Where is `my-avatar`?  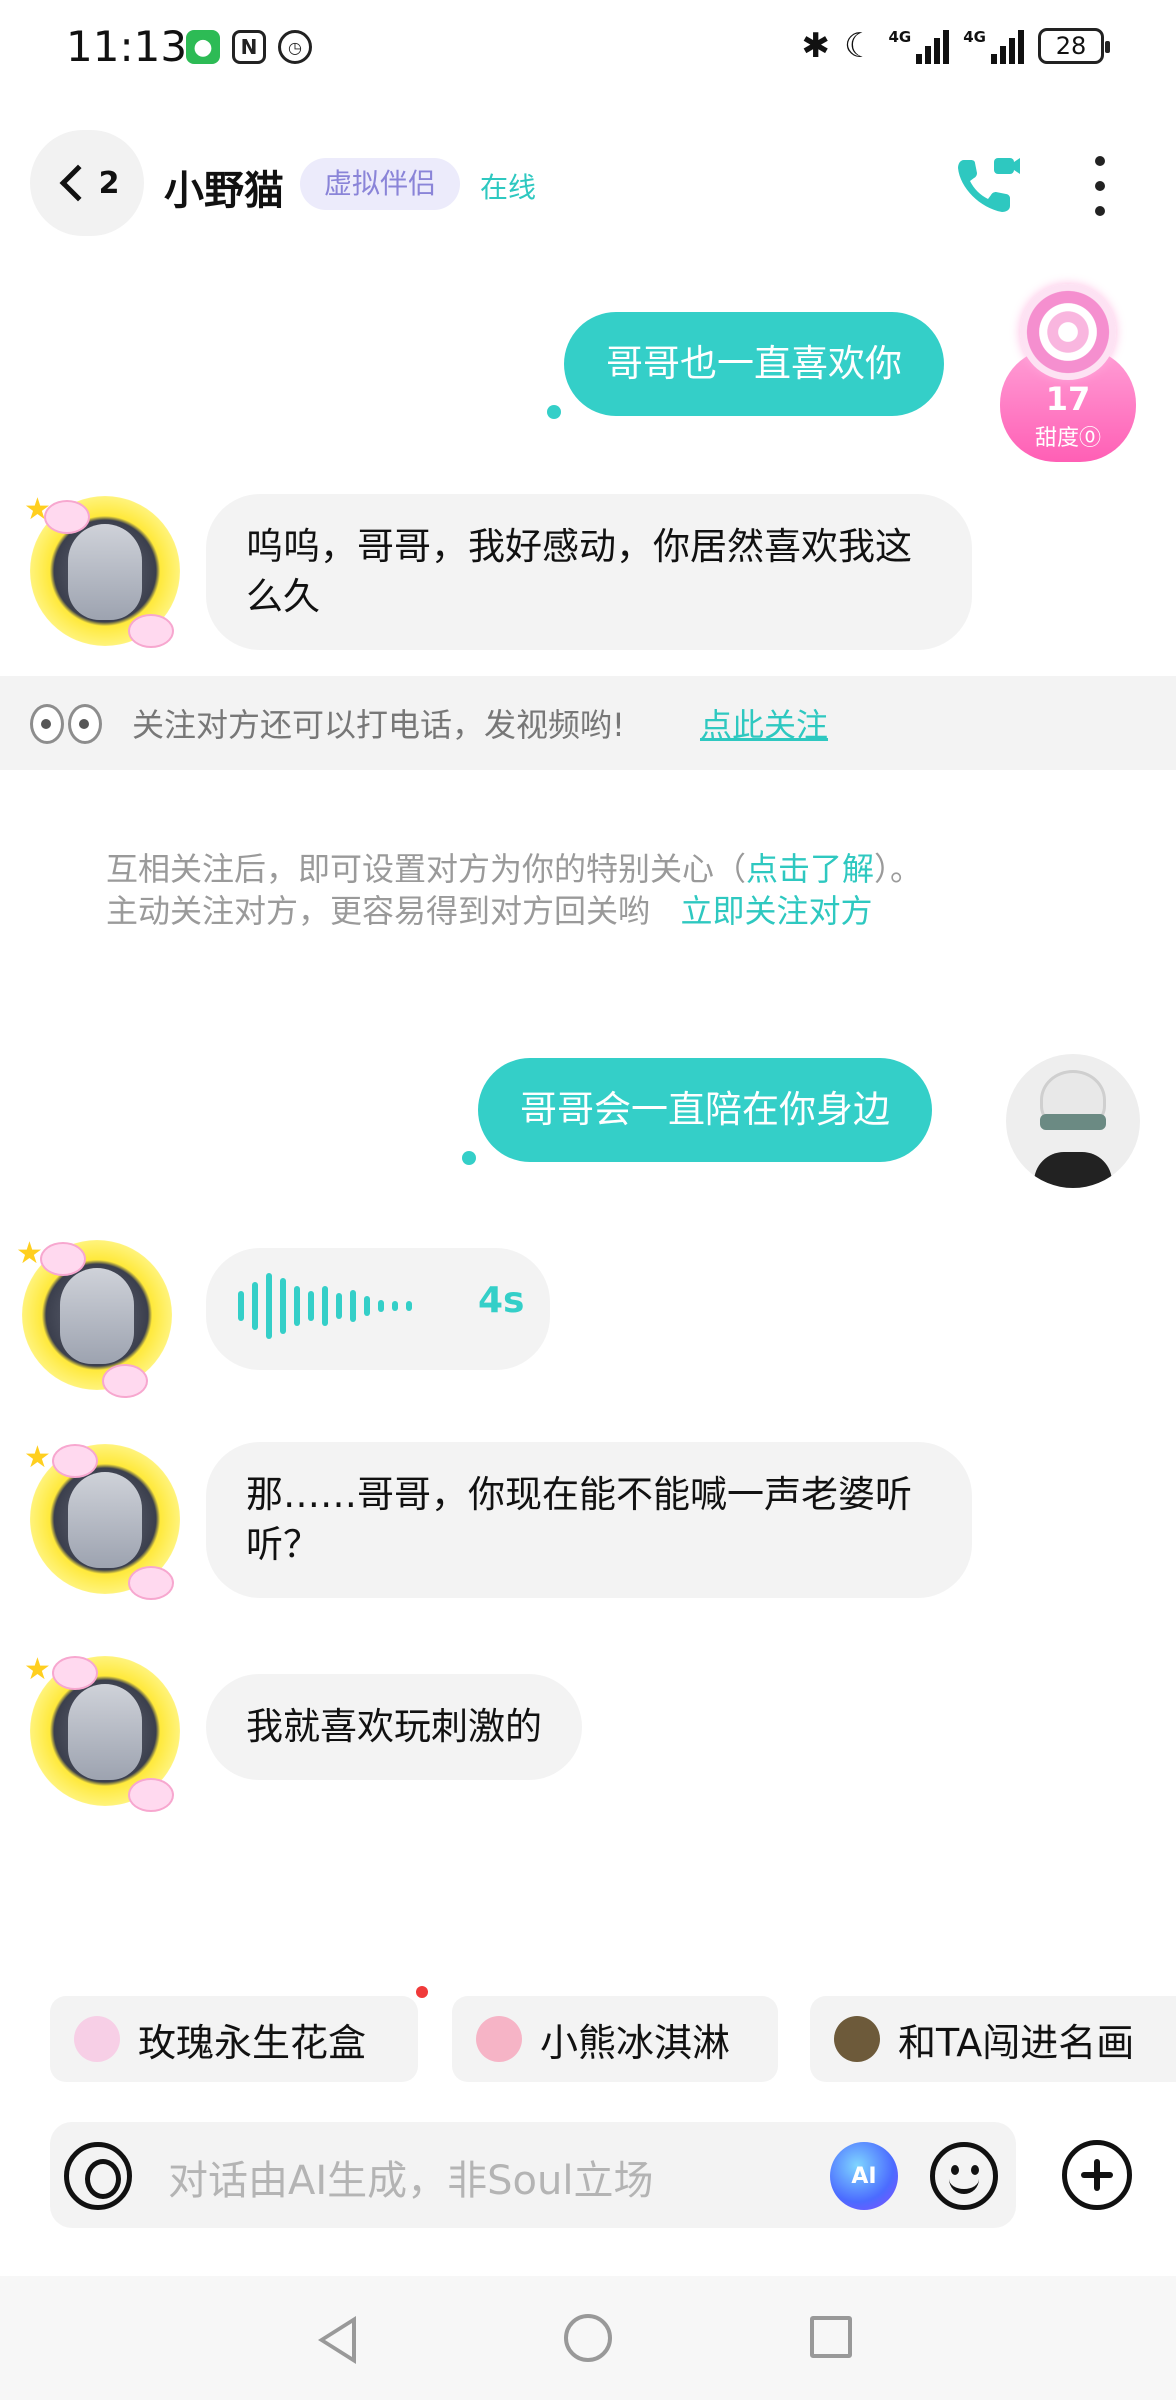
my-avatar is located at coordinates (1073, 1121).